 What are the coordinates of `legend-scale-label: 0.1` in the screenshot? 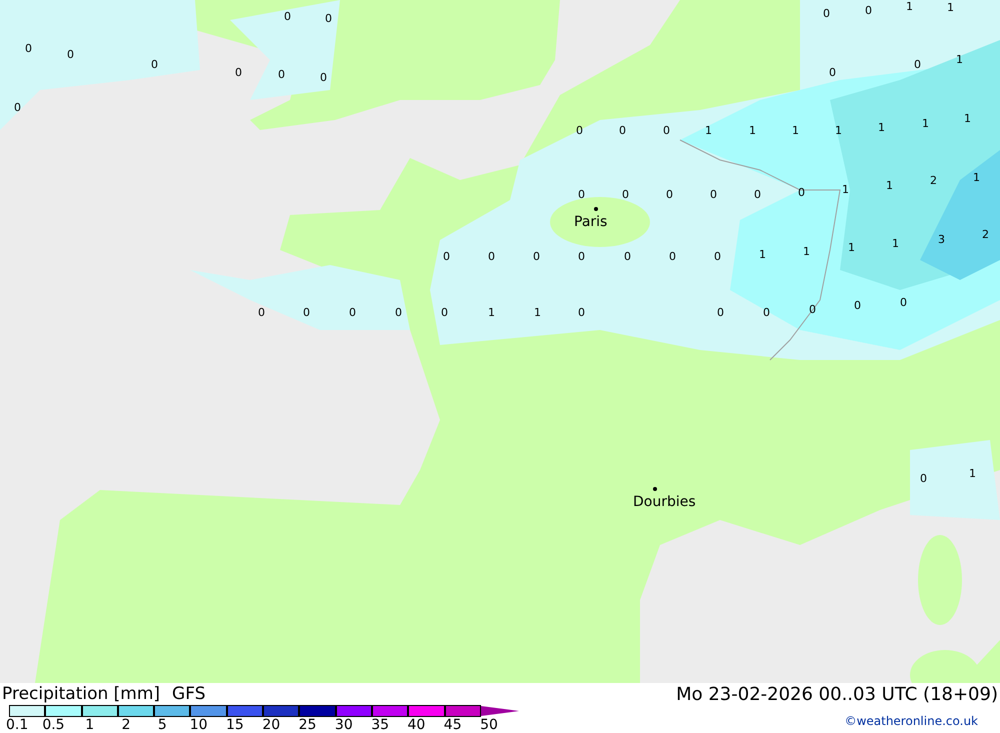 It's located at (17, 725).